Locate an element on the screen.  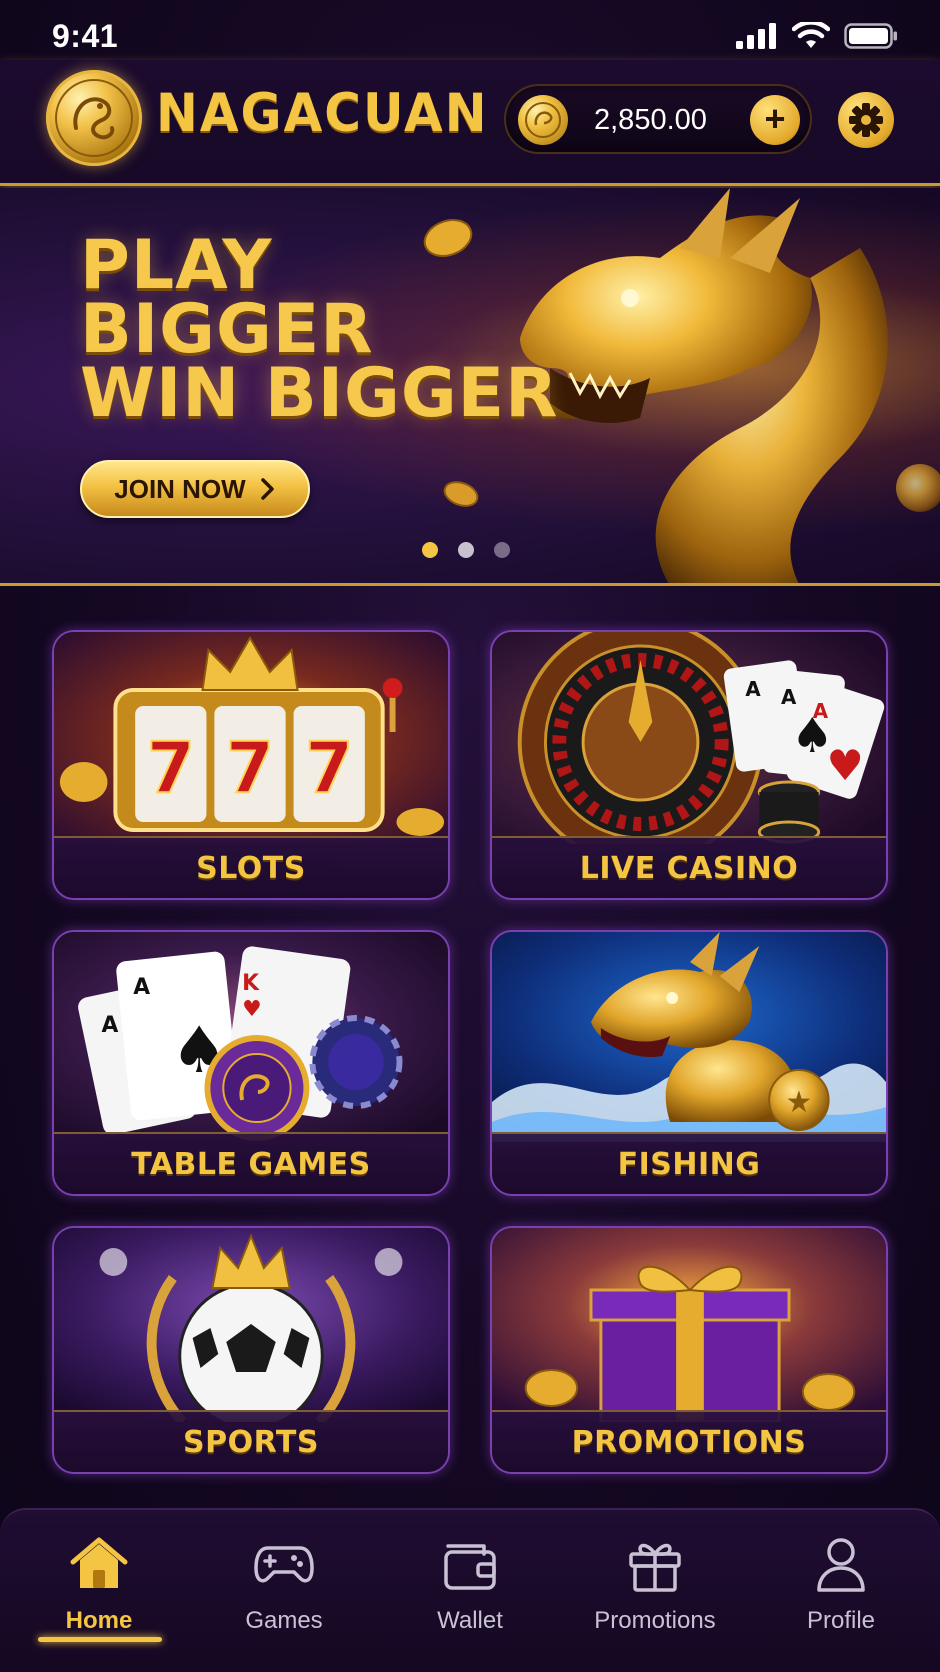
balance-amount: 2,850.00 is located at coordinates (650, 120).